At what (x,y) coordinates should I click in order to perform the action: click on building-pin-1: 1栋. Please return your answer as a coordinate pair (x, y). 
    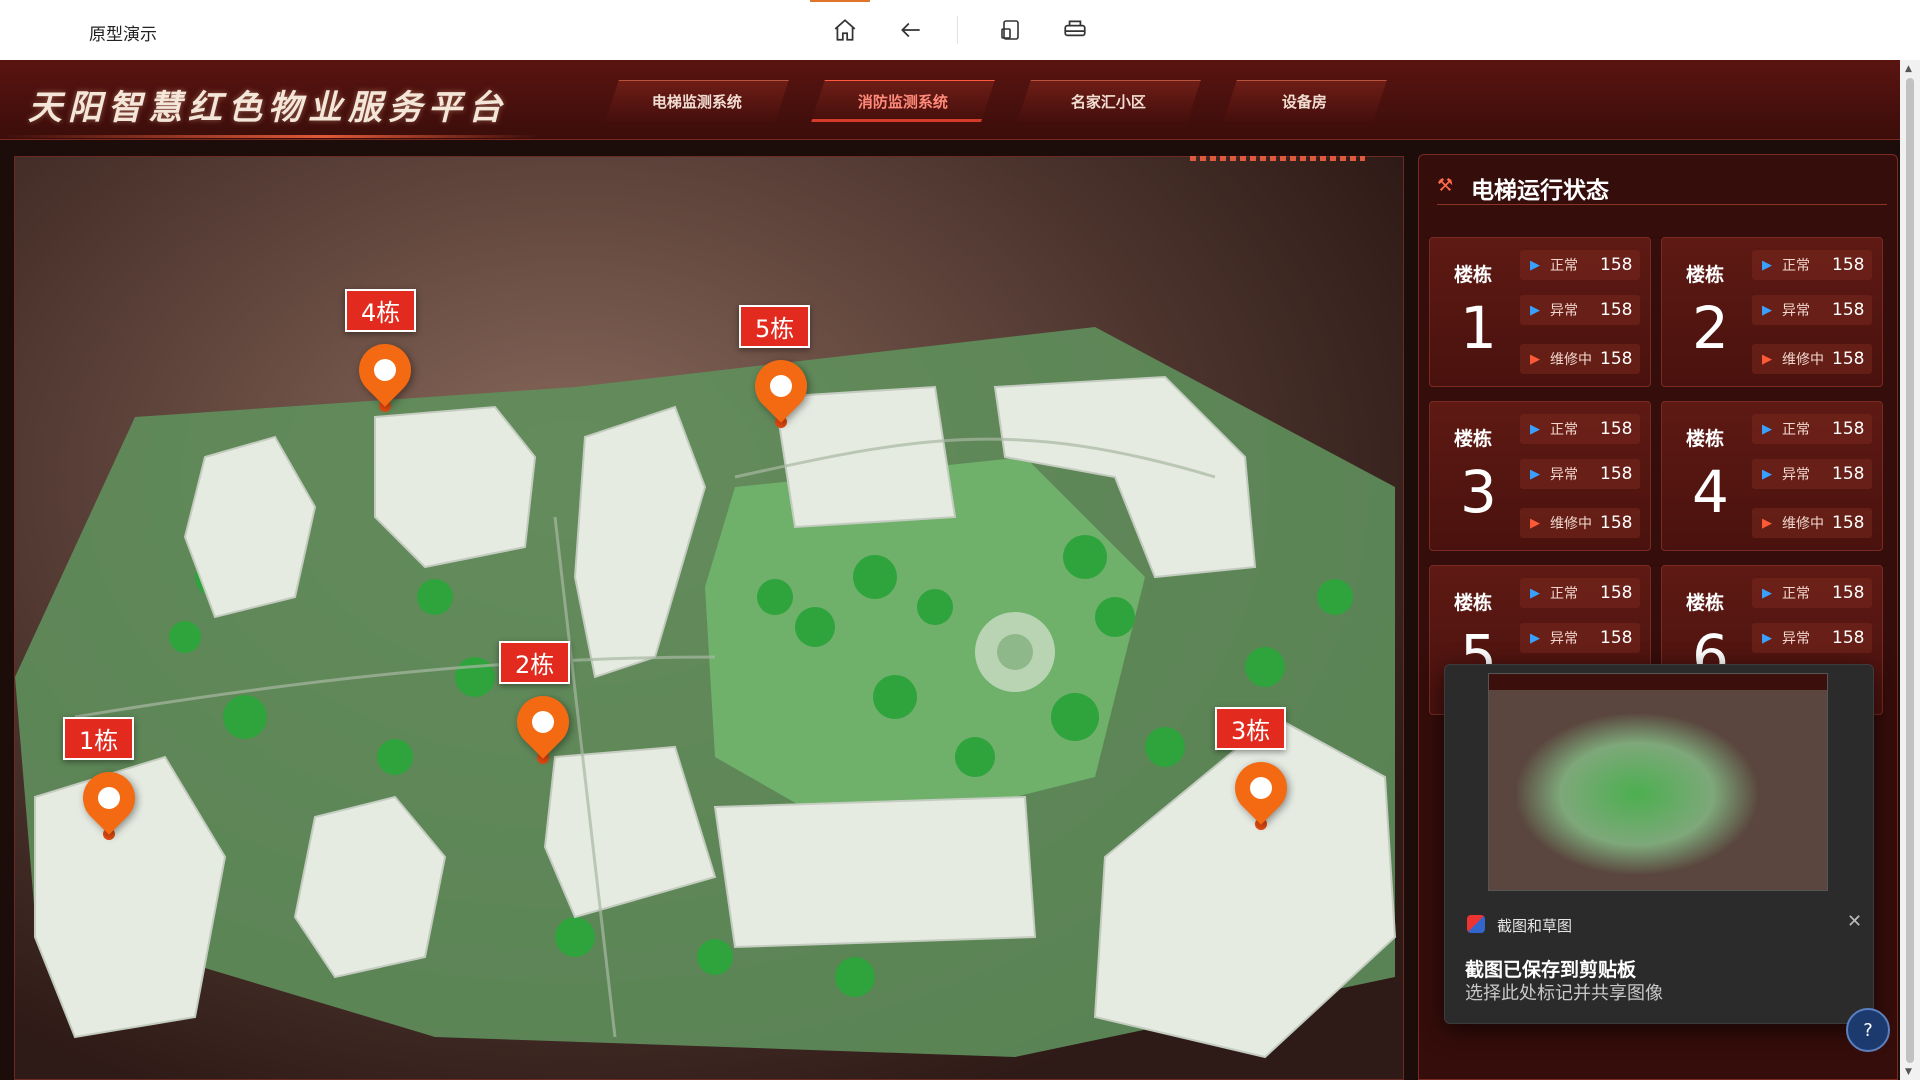
    Looking at the image, I should click on (104, 778).